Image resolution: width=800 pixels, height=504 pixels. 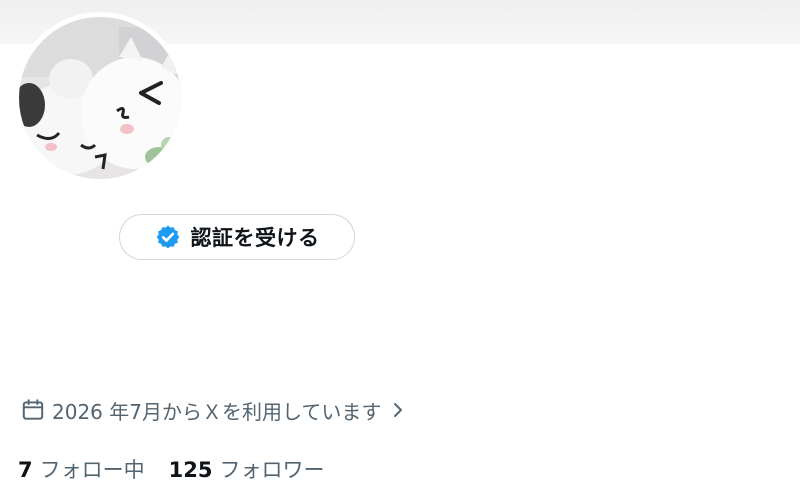 What do you see at coordinates (33, 409) in the screenshot?
I see `calendar-icon` at bounding box center [33, 409].